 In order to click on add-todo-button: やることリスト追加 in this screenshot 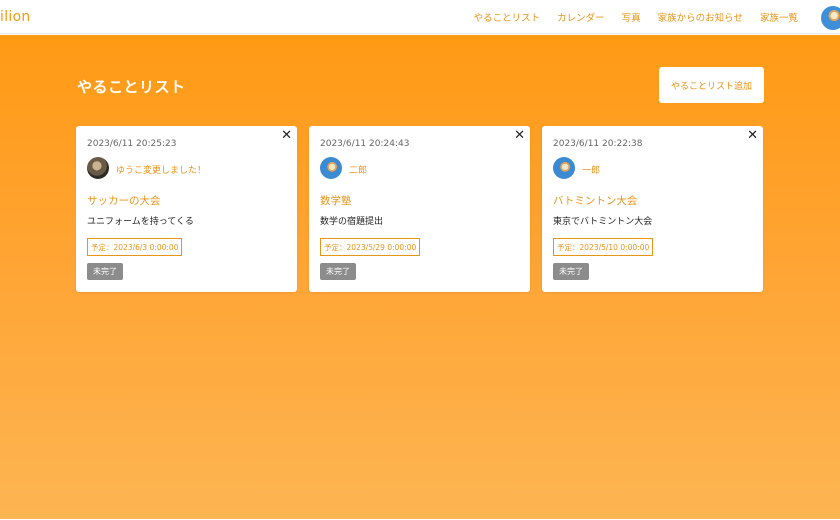, I will do `click(711, 85)`.